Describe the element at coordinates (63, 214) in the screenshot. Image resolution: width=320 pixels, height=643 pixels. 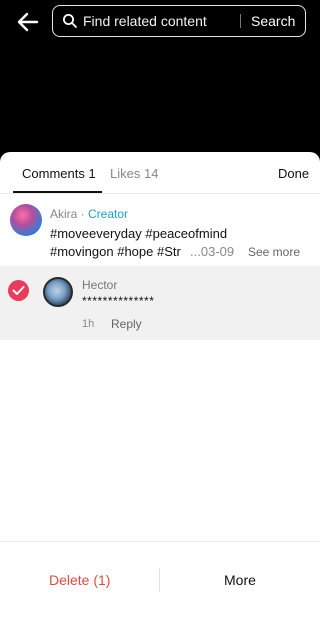
I see `author-name: Akira` at that location.